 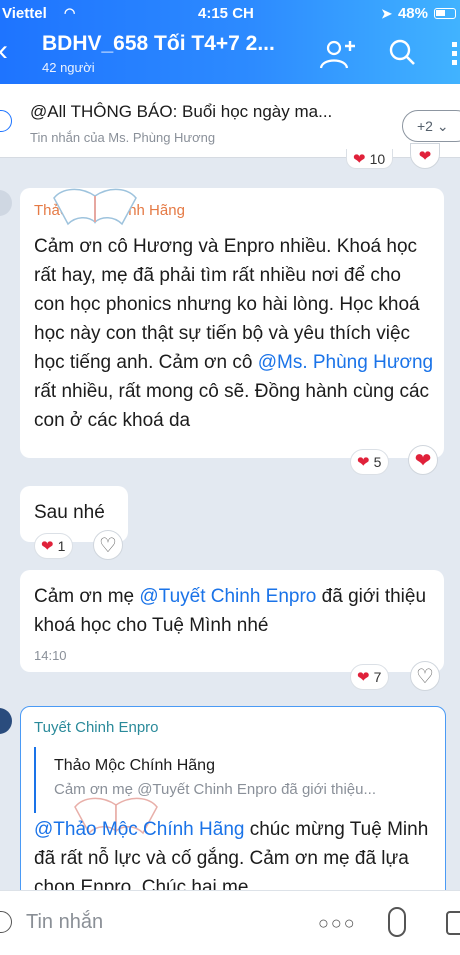 I want to click on message-input: Tin nhắn, so click(x=64, y=922).